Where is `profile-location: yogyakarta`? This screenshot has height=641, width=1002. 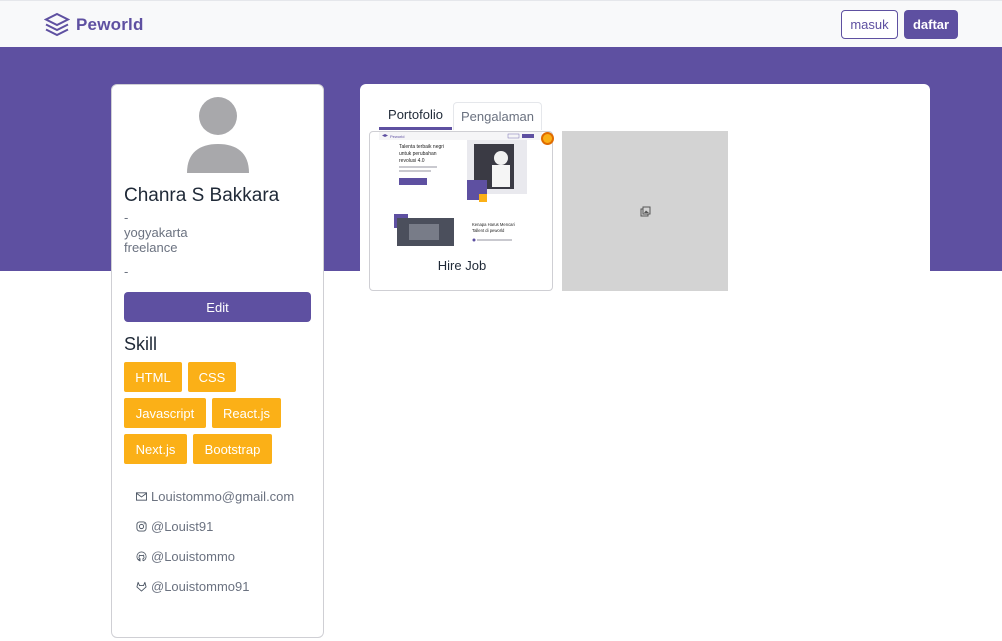
profile-location: yogyakarta is located at coordinates (156, 232).